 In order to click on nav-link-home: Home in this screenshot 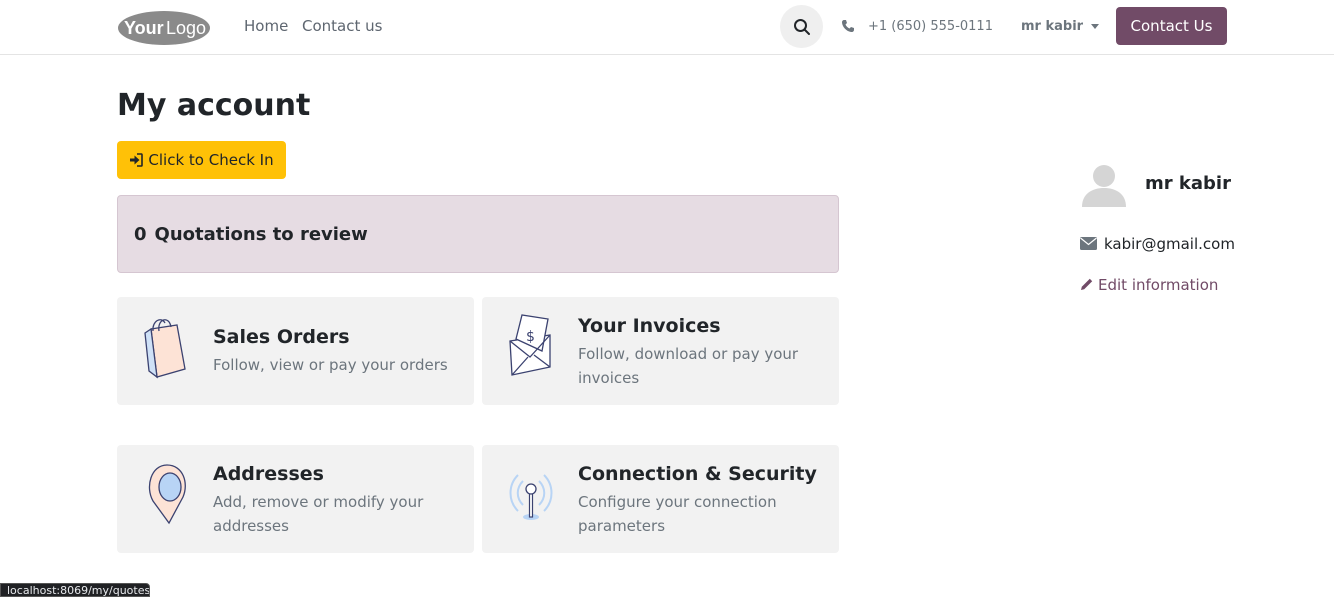, I will do `click(266, 26)`.